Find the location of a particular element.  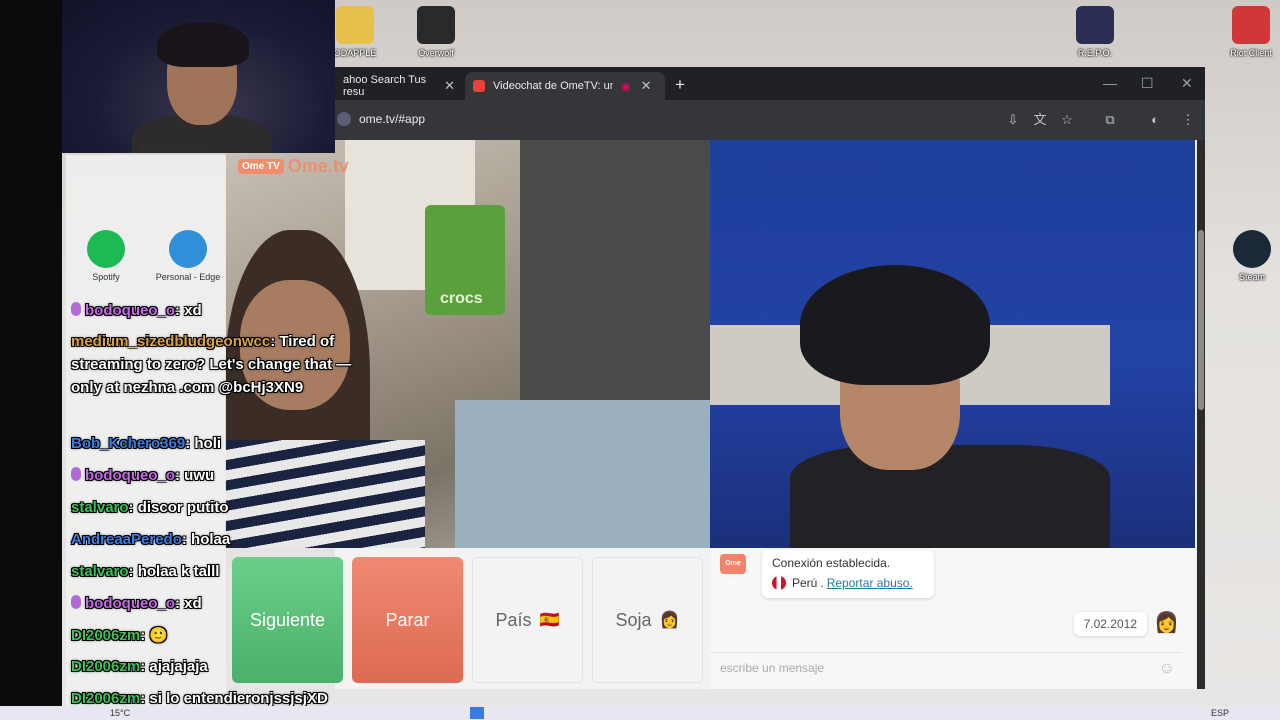

country-button: País 🇪🇸 is located at coordinates (527, 620).